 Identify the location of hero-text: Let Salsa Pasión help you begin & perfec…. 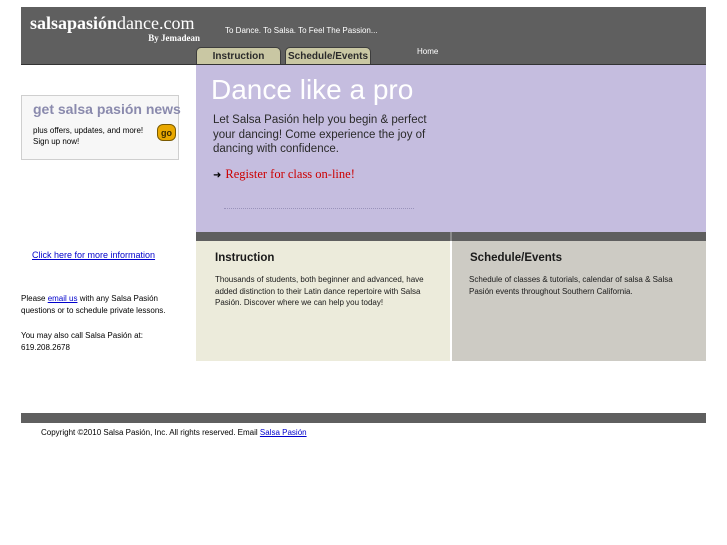
(320, 134).